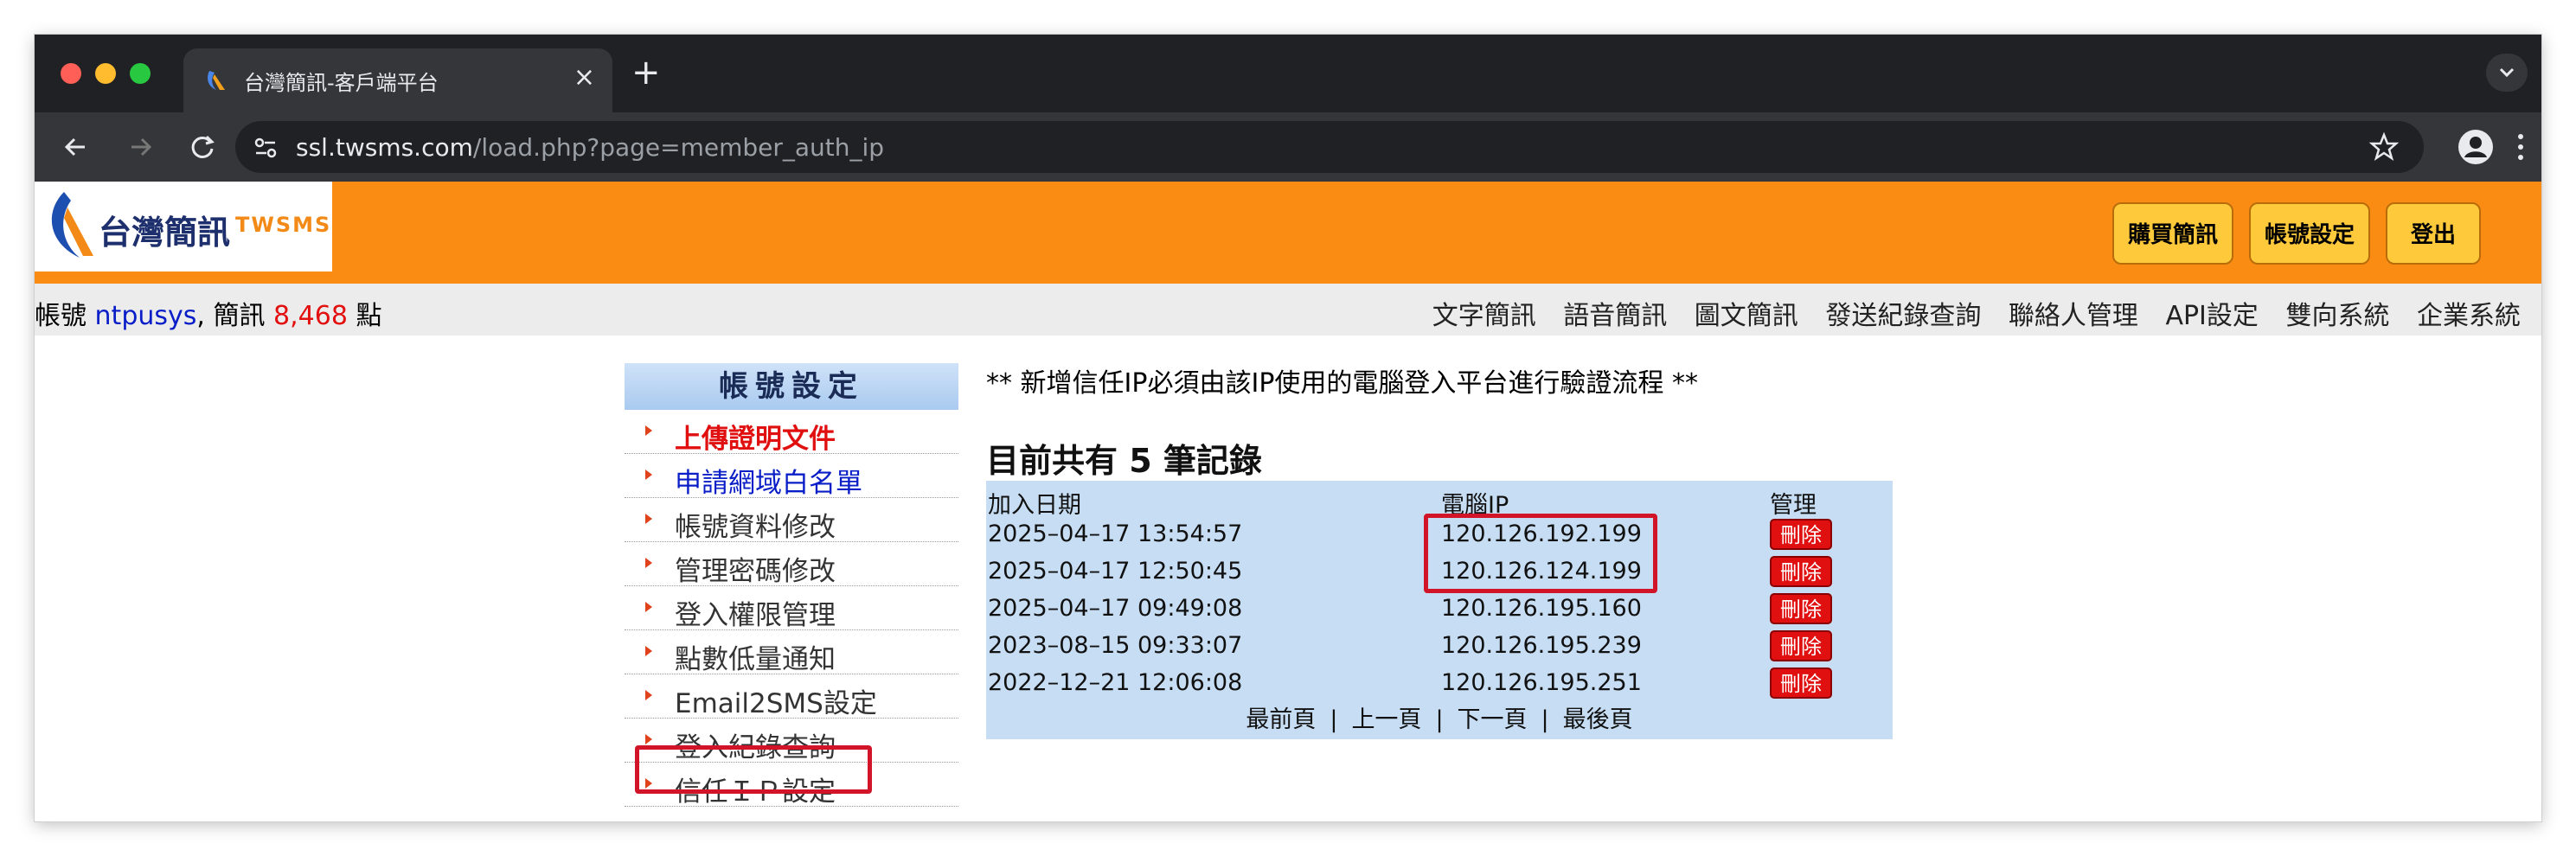  I want to click on sidebar-item-low-balance: 點數低量通知, so click(791, 652).